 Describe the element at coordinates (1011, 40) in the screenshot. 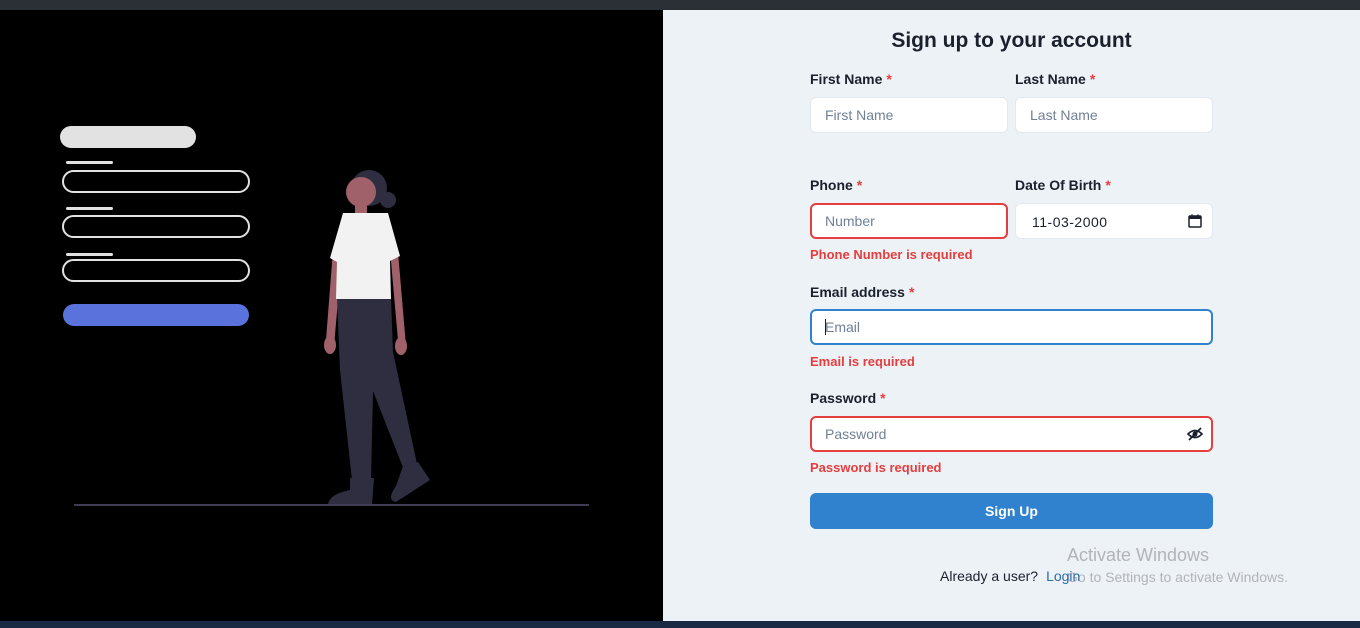

I see `page-title: Sign up to your account` at that location.